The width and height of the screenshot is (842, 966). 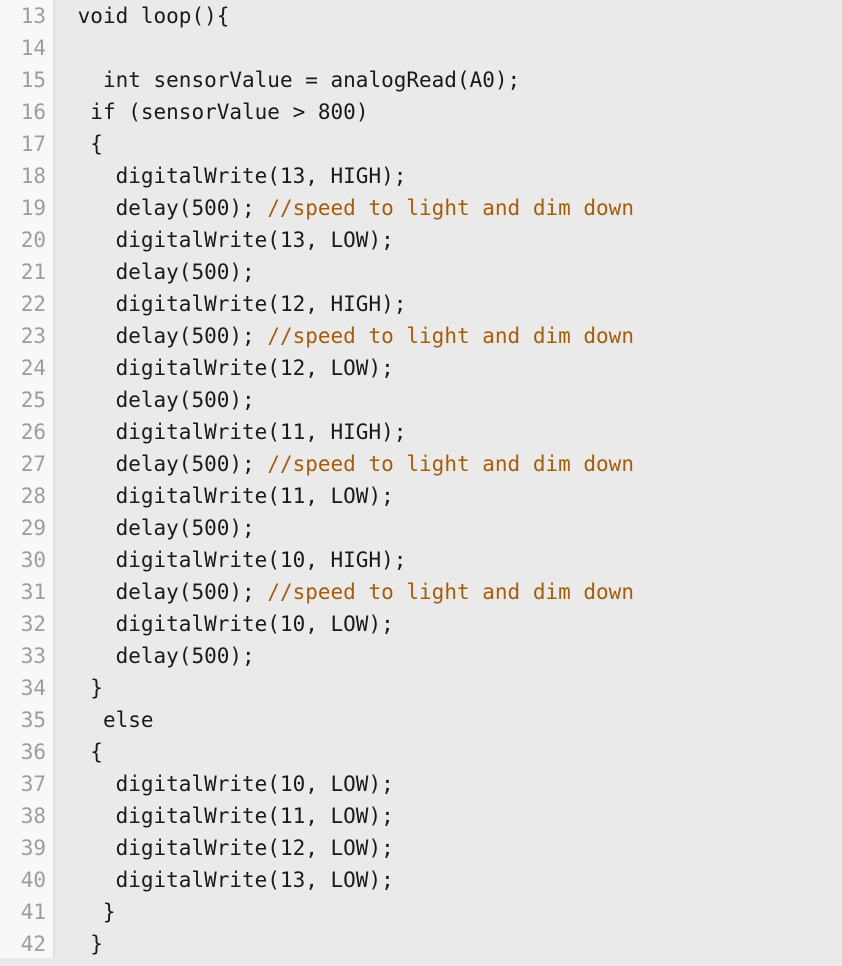 What do you see at coordinates (453, 304) in the screenshot?
I see `code-line: digitalWrite(12, HIGH);` at bounding box center [453, 304].